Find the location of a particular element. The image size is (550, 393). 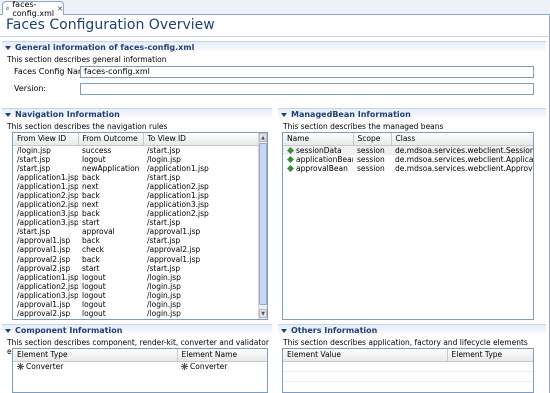

navigation-row: /approval2.jsp logout/login.jsp is located at coordinates (136, 313).